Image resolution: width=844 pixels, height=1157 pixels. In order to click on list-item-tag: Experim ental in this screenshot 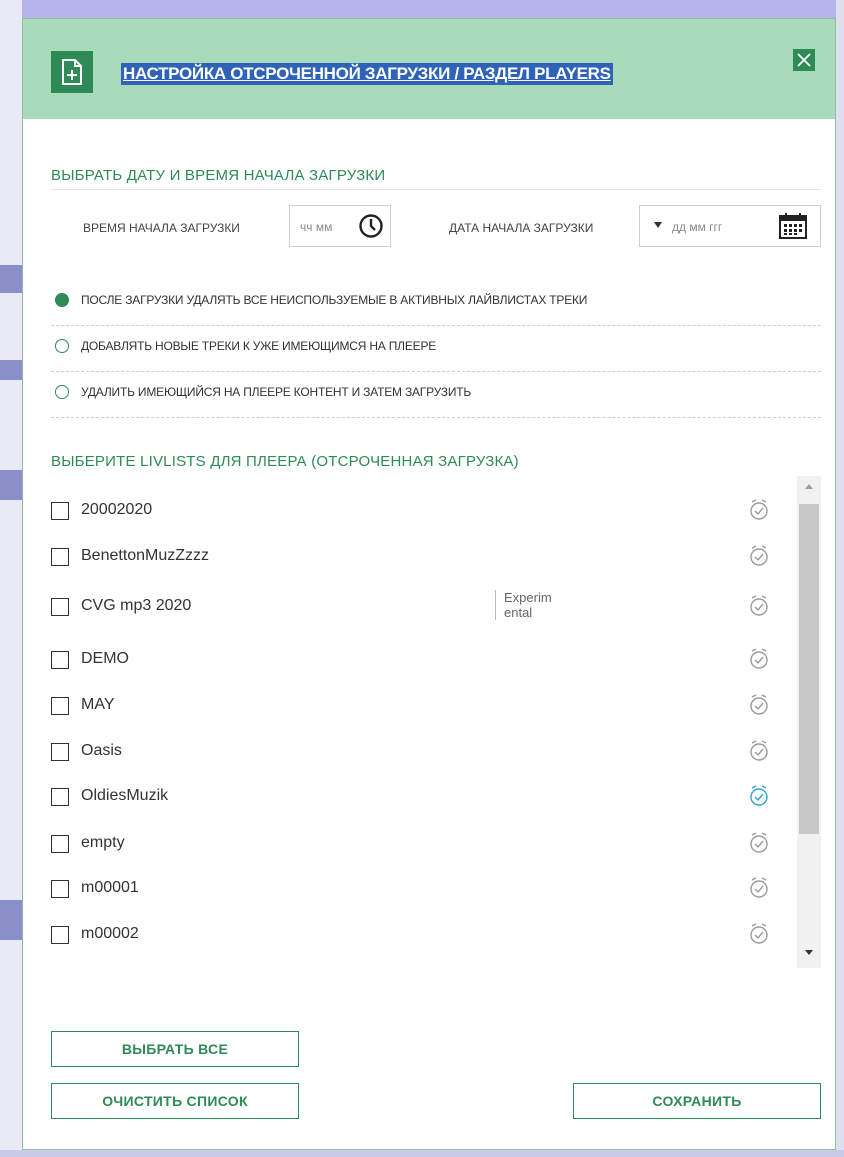, I will do `click(534, 605)`.